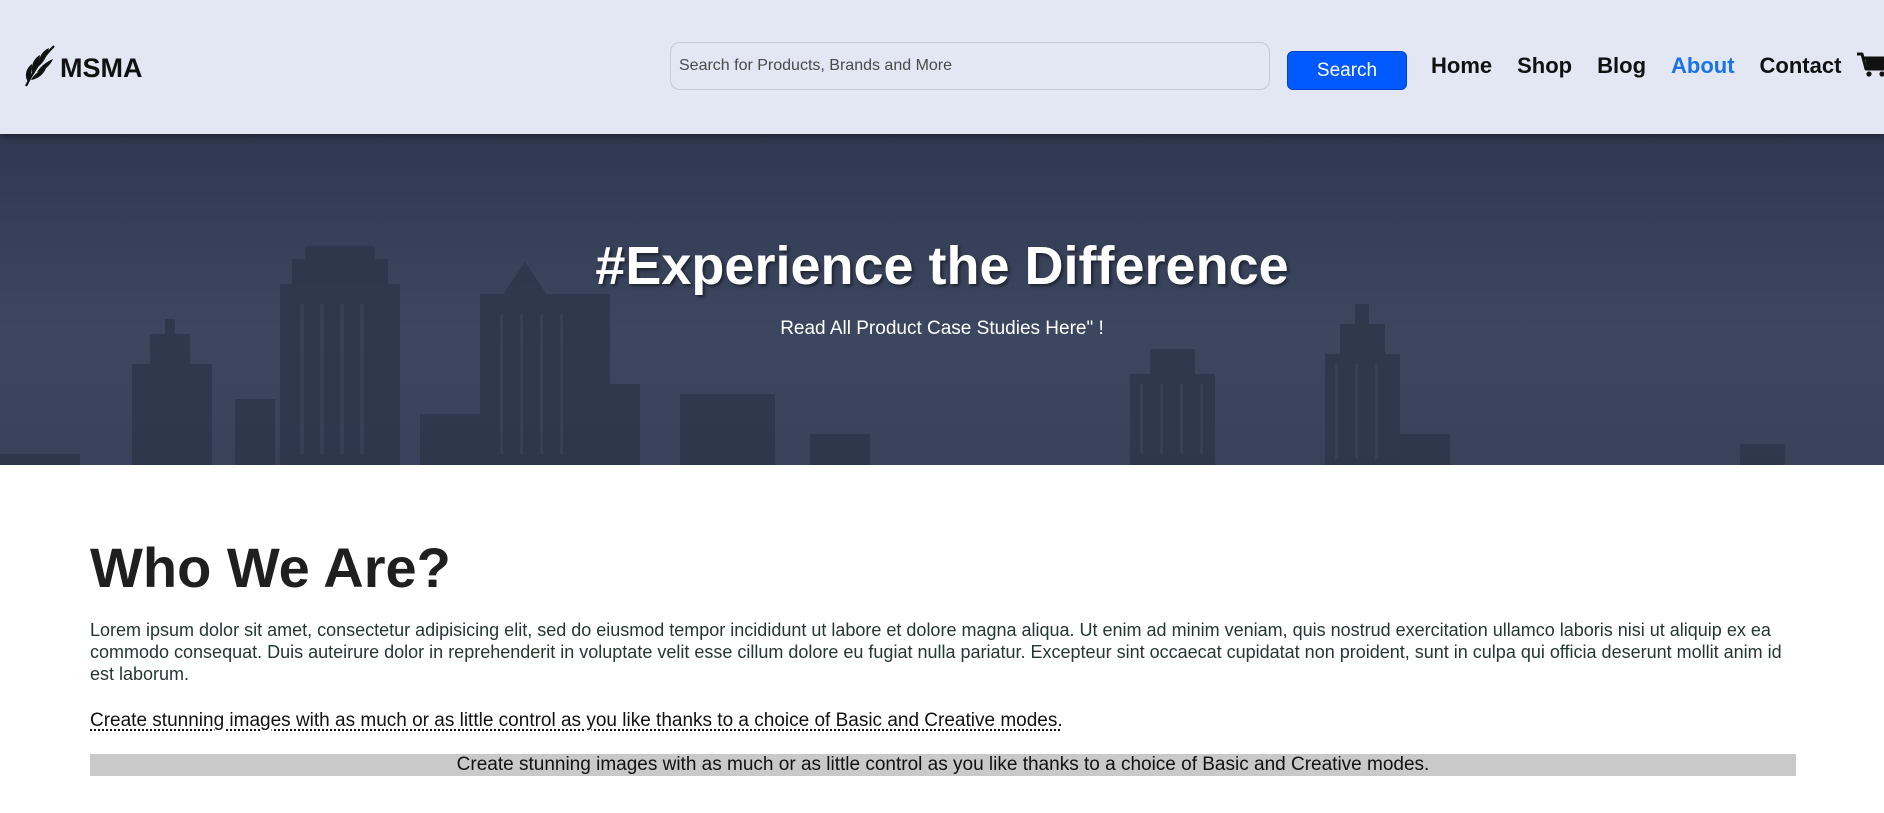  Describe the element at coordinates (1870, 65) in the screenshot. I see `shopping-cart-icon` at that location.